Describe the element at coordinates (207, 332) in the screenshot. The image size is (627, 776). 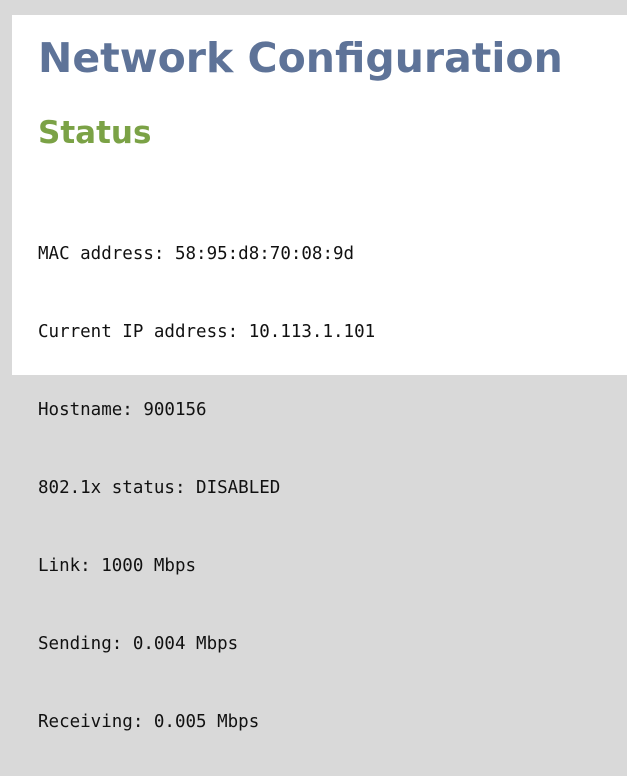
I see `current-ip-address-line: Current IP address: 10.113.1.101` at that location.